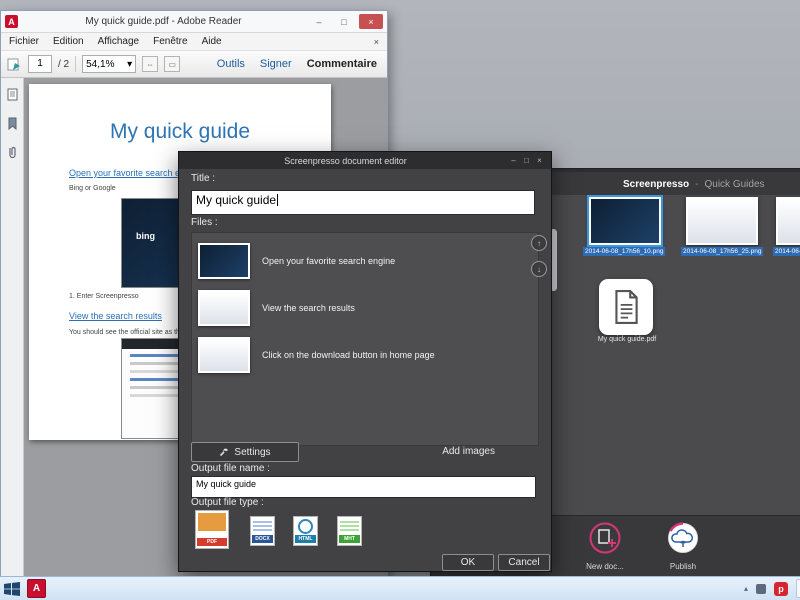 The width and height of the screenshot is (800, 600). Describe the element at coordinates (365, 308) in the screenshot. I see `file-item: View the search results` at that location.